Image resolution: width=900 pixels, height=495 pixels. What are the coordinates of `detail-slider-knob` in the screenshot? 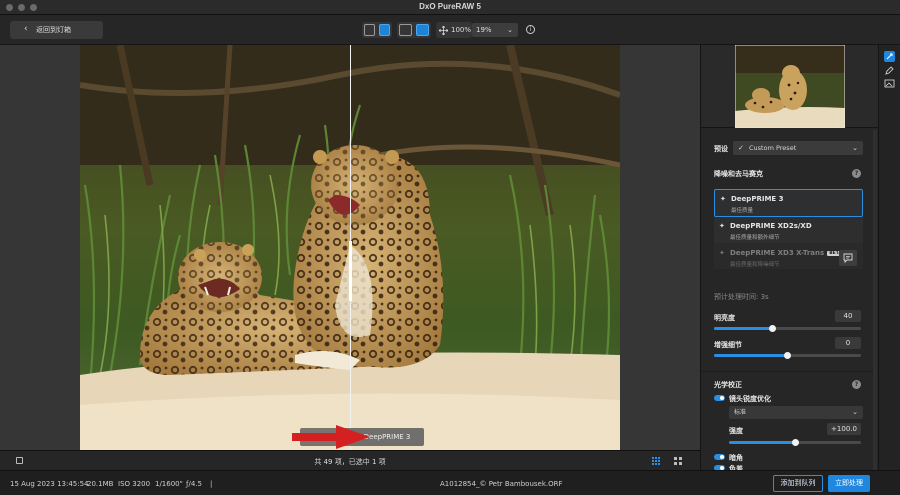 It's located at (787, 355).